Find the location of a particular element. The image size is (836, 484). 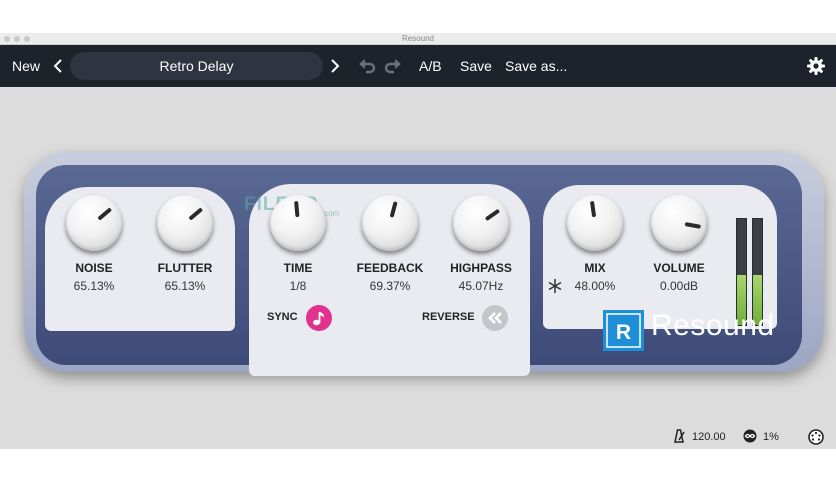

cpu-infinity-icon is located at coordinates (750, 436).